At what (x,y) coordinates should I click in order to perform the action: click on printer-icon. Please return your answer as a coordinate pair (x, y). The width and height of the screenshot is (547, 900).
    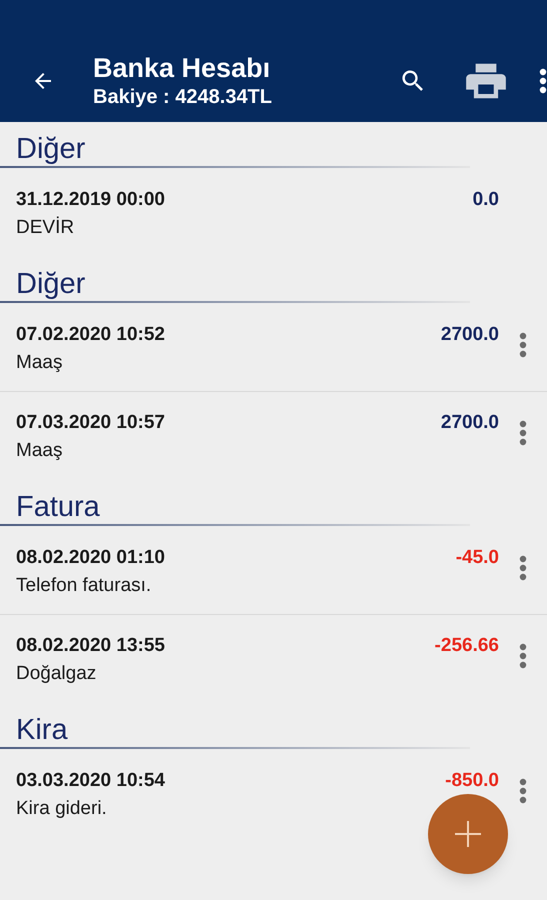
    Looking at the image, I should click on (486, 81).